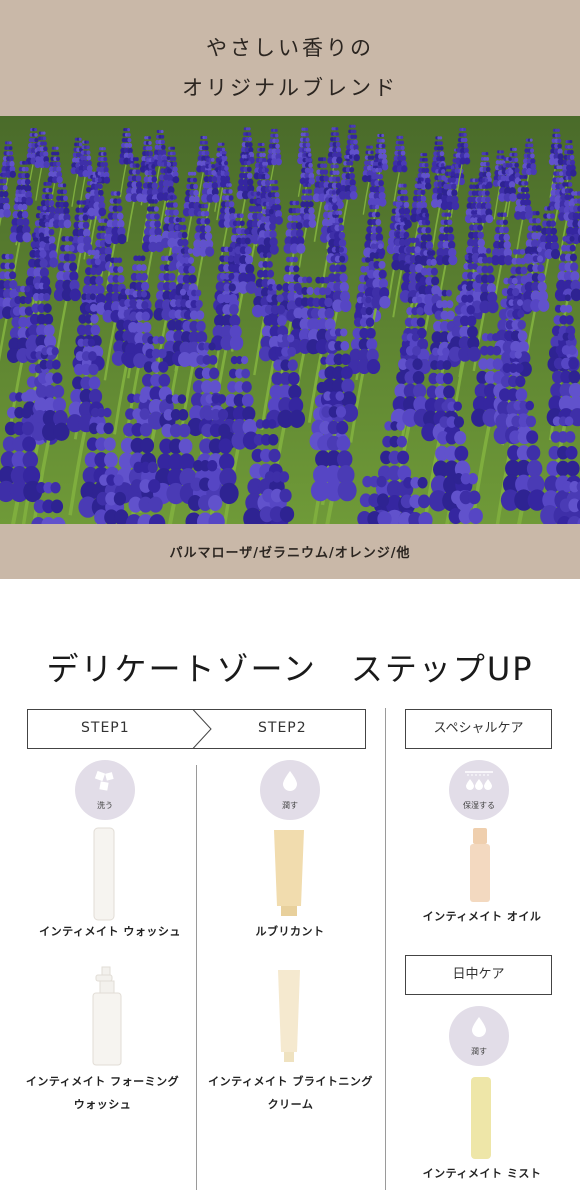 This screenshot has width=580, height=1200. Describe the element at coordinates (105, 790) in the screenshot. I see `wash-circle: 洗う` at that location.